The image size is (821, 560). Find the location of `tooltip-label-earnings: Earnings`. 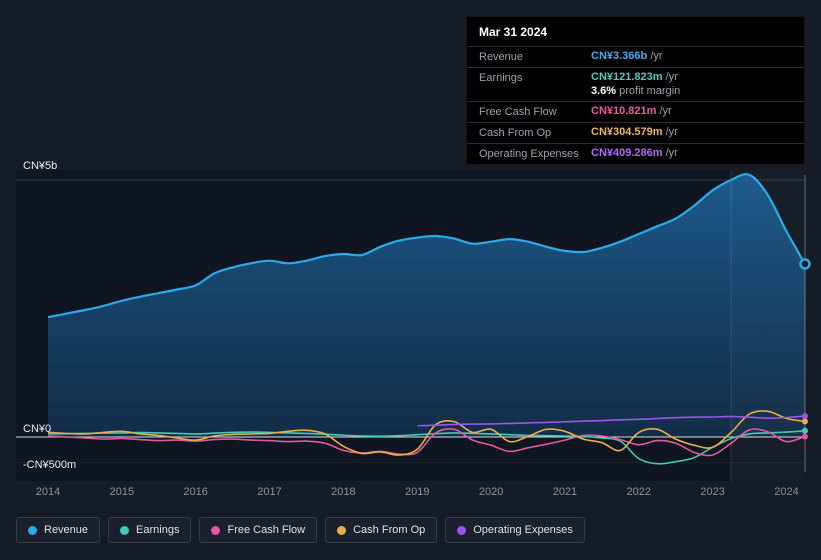

tooltip-label-earnings: Earnings is located at coordinates (501, 78).